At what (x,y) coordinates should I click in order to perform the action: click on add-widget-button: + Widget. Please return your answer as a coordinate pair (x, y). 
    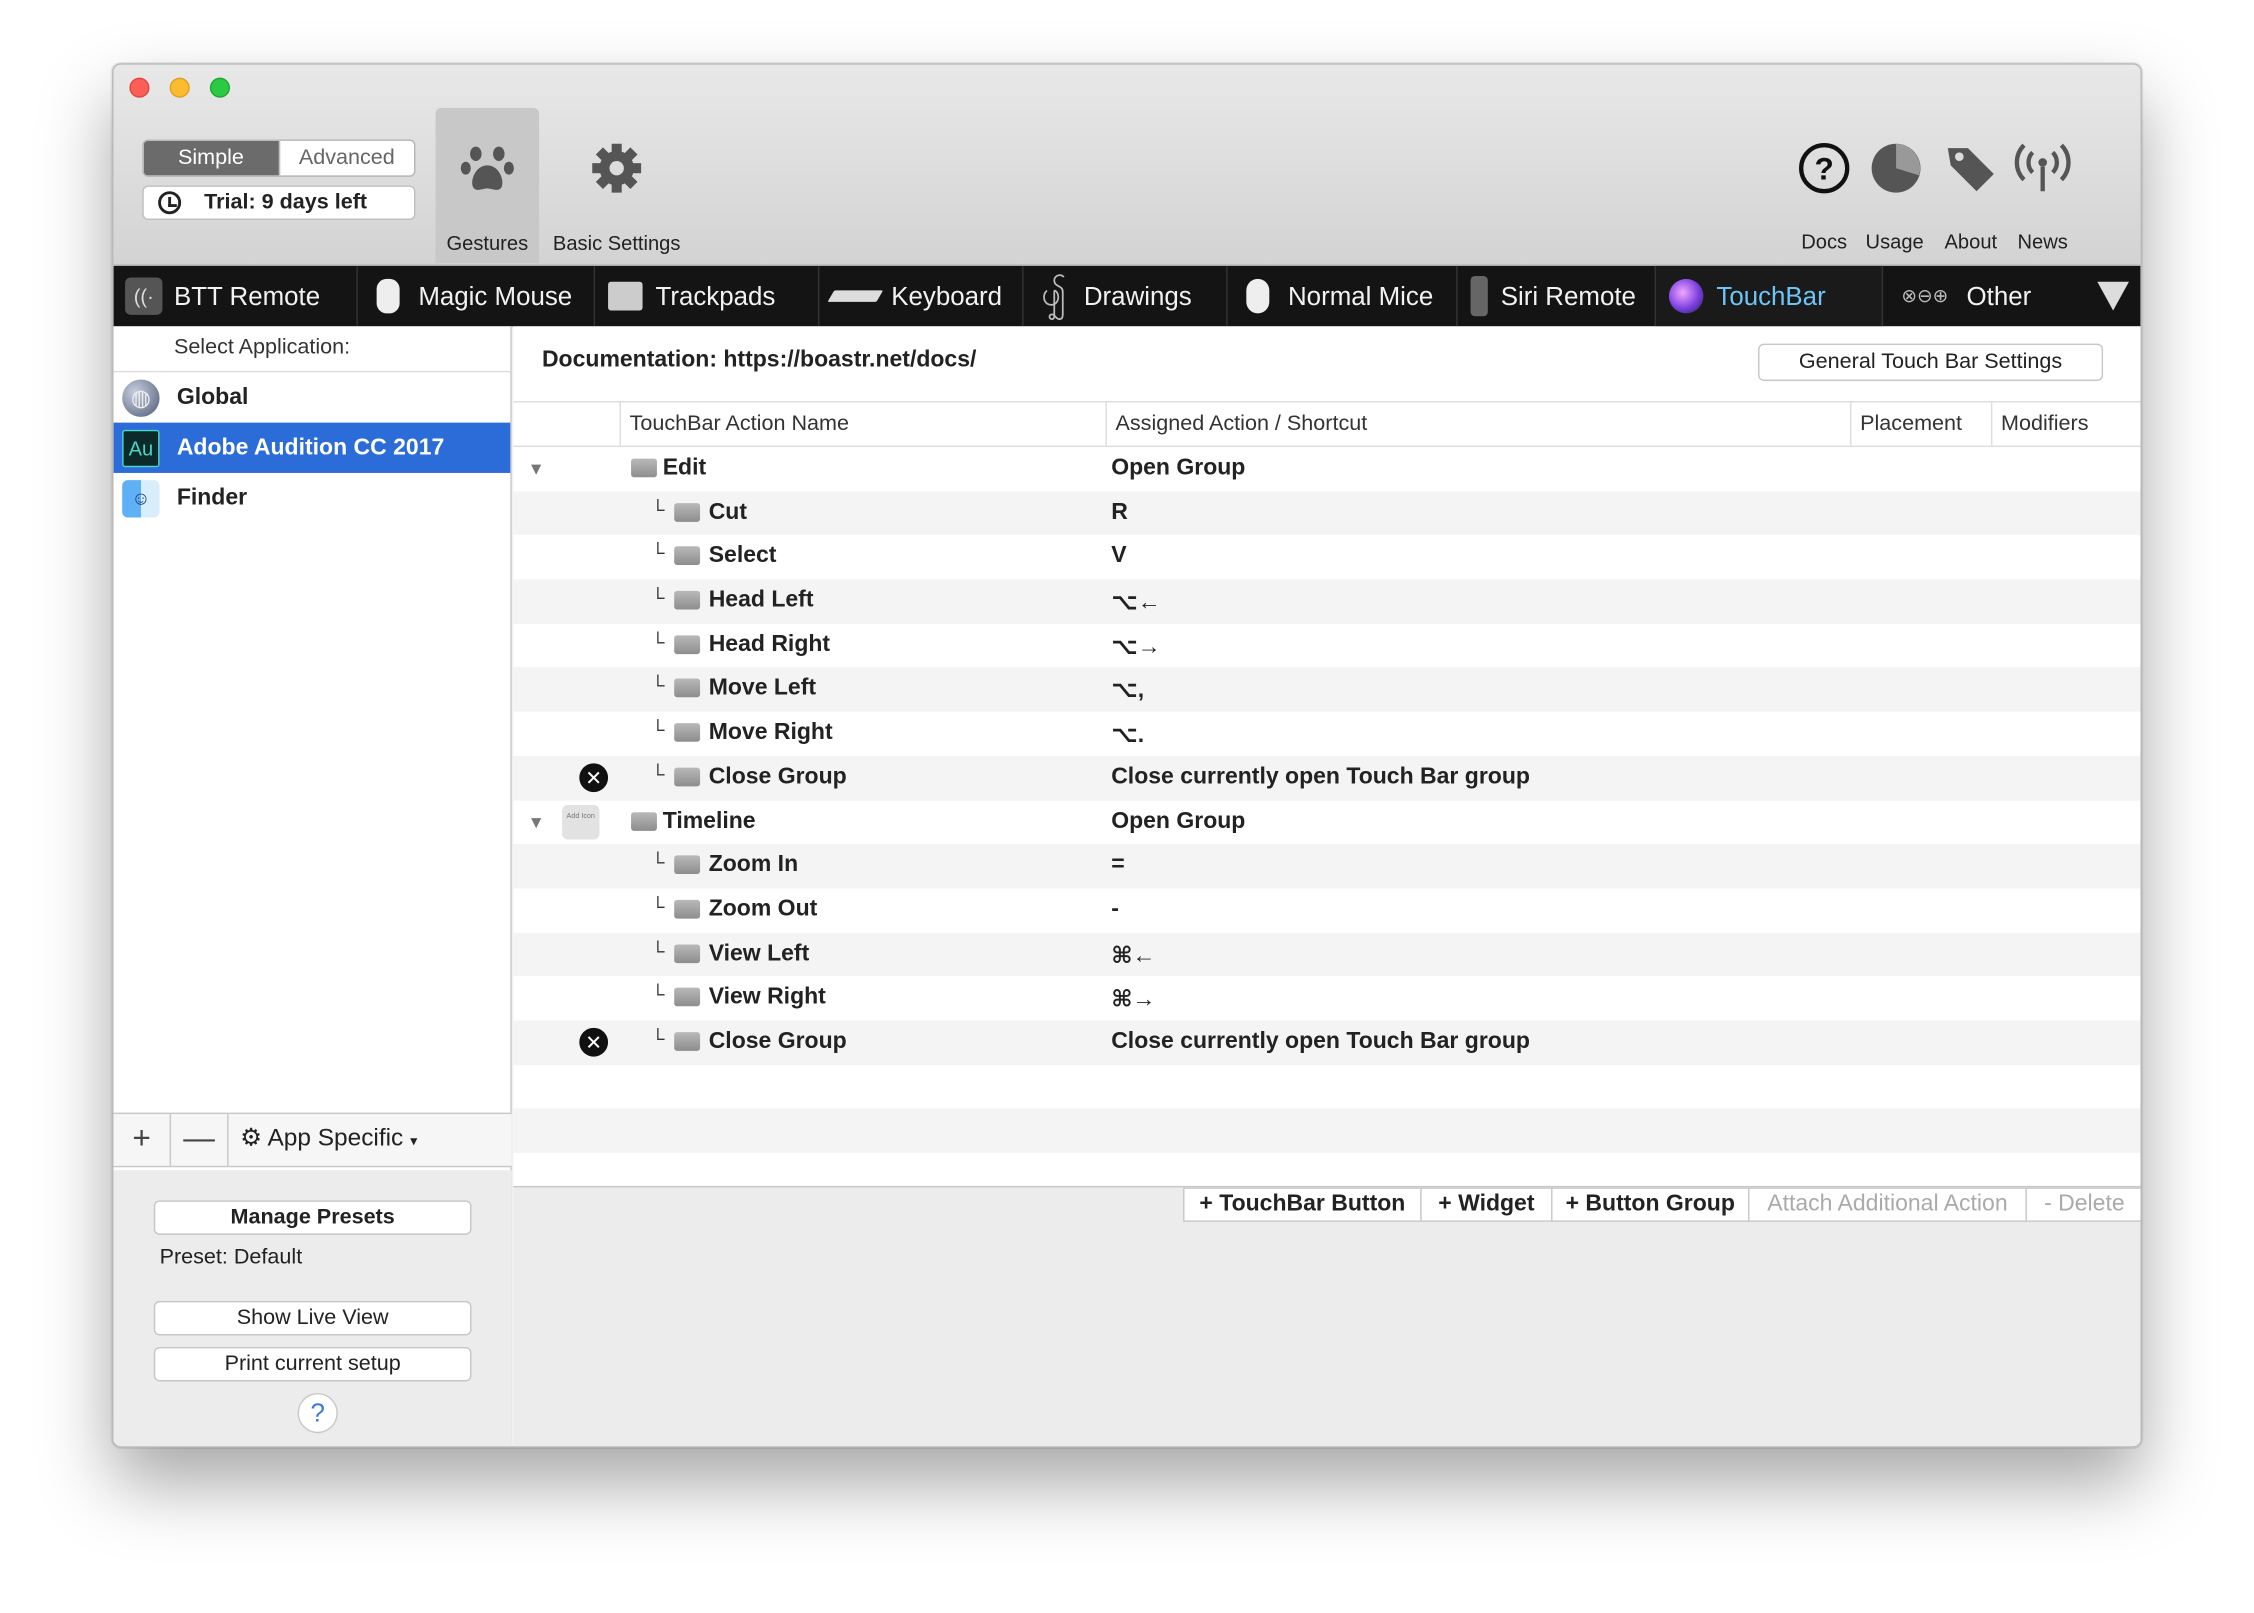
    Looking at the image, I should click on (1486, 1204).